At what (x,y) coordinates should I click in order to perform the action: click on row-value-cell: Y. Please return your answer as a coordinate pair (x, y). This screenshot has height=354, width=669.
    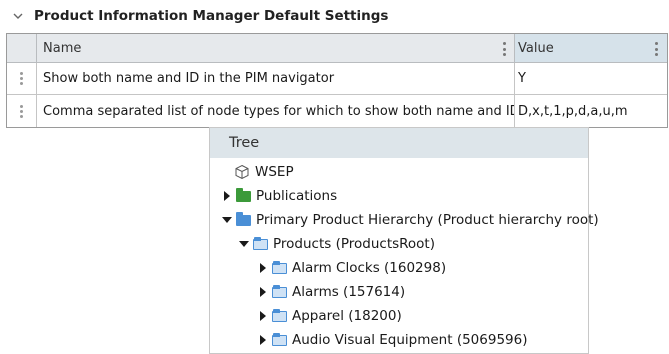
    Looking at the image, I should click on (591, 78).